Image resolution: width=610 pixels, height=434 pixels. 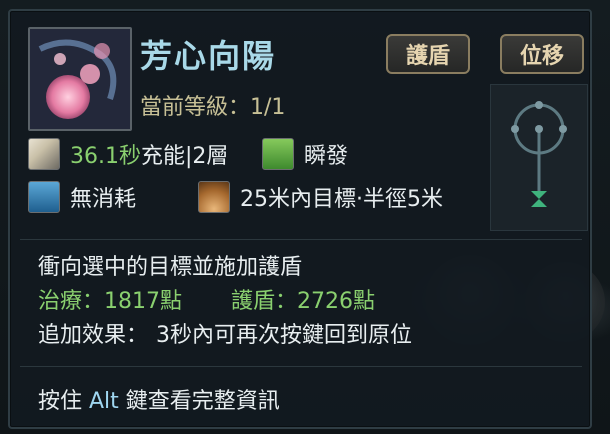 I want to click on cost-row: 無消耗, so click(x=82, y=197).